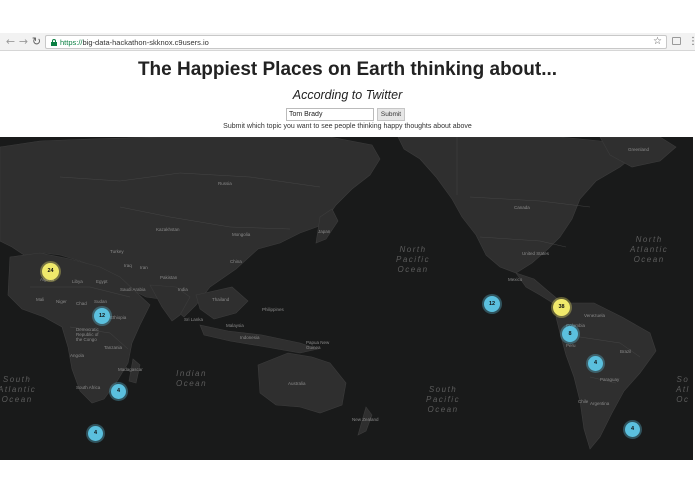 Image resolution: width=695 pixels, height=494 pixels. Describe the element at coordinates (133, 289) in the screenshot. I see `country-label-saudi-arabia: Saudi Arabia` at that location.